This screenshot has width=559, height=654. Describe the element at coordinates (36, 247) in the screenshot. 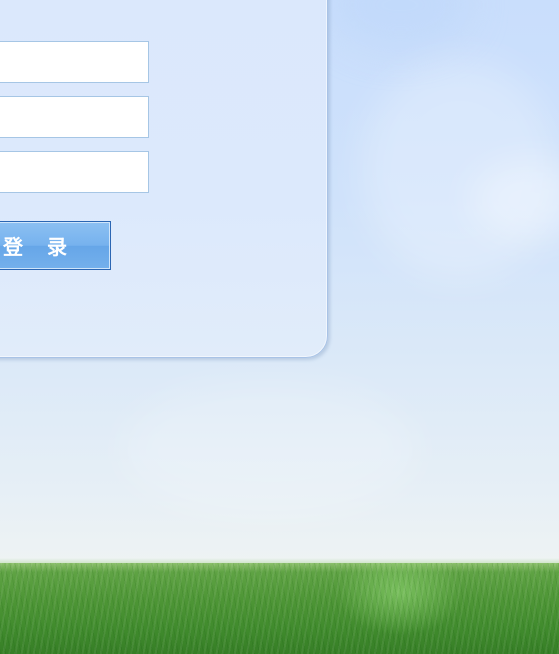

I see `login-button-label: 登 录` at that location.